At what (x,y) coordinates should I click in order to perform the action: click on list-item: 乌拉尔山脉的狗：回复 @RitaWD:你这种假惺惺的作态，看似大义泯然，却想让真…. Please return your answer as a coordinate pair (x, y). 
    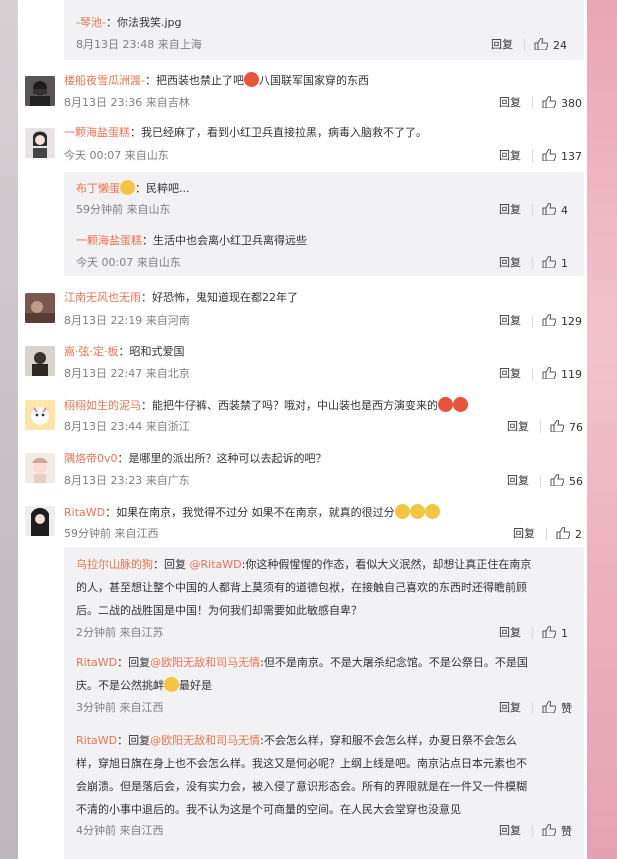
    Looking at the image, I should click on (326, 587).